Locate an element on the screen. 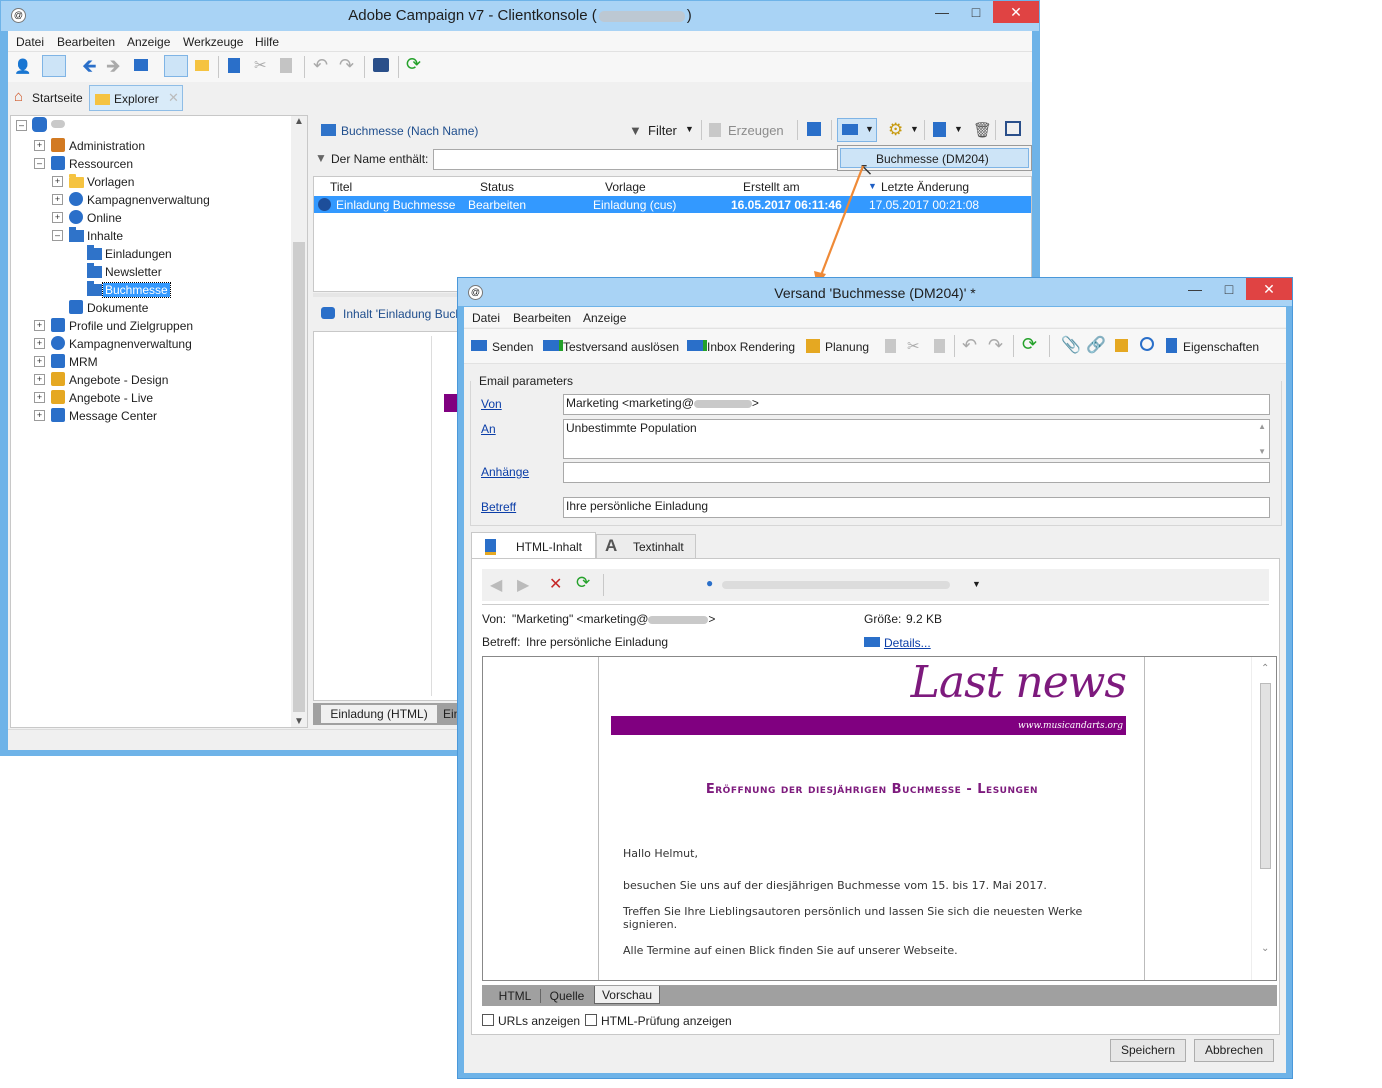  name-filter-input is located at coordinates (635, 159).